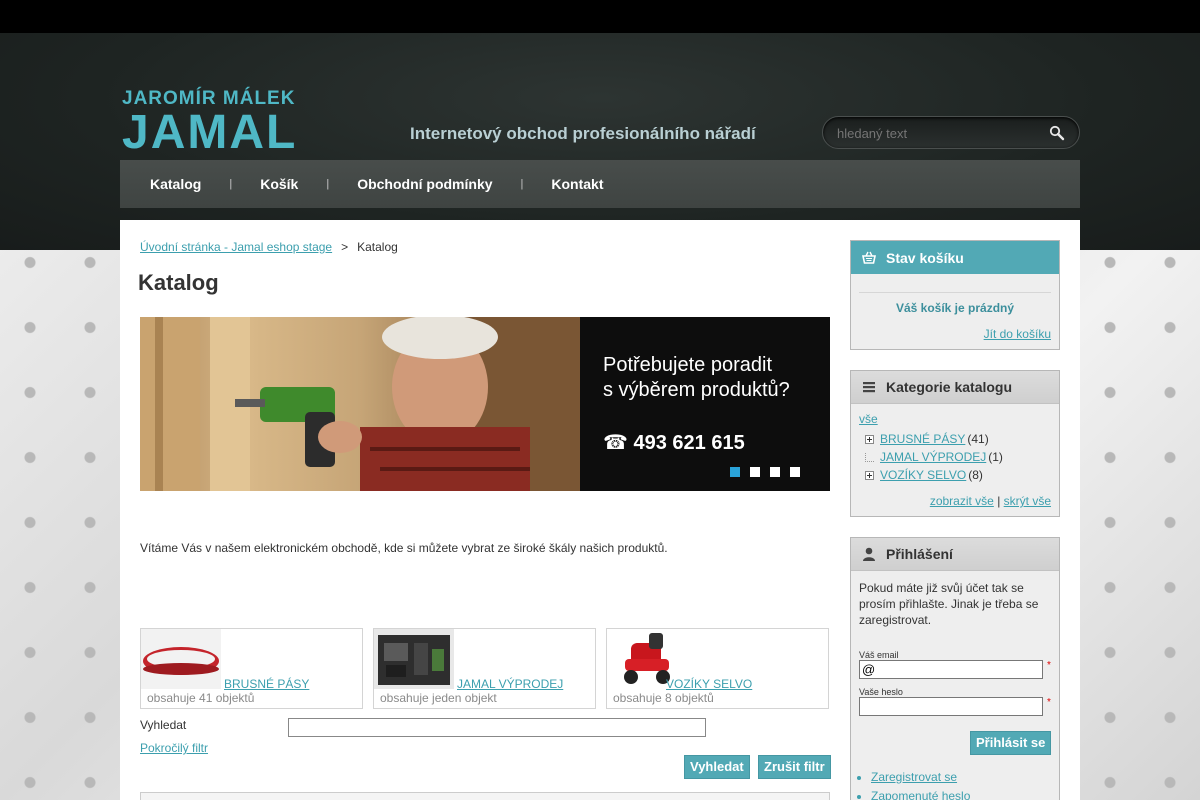 Image resolution: width=1200 pixels, height=800 pixels. Describe the element at coordinates (951, 669) in the screenshot. I see `email-field` at that location.